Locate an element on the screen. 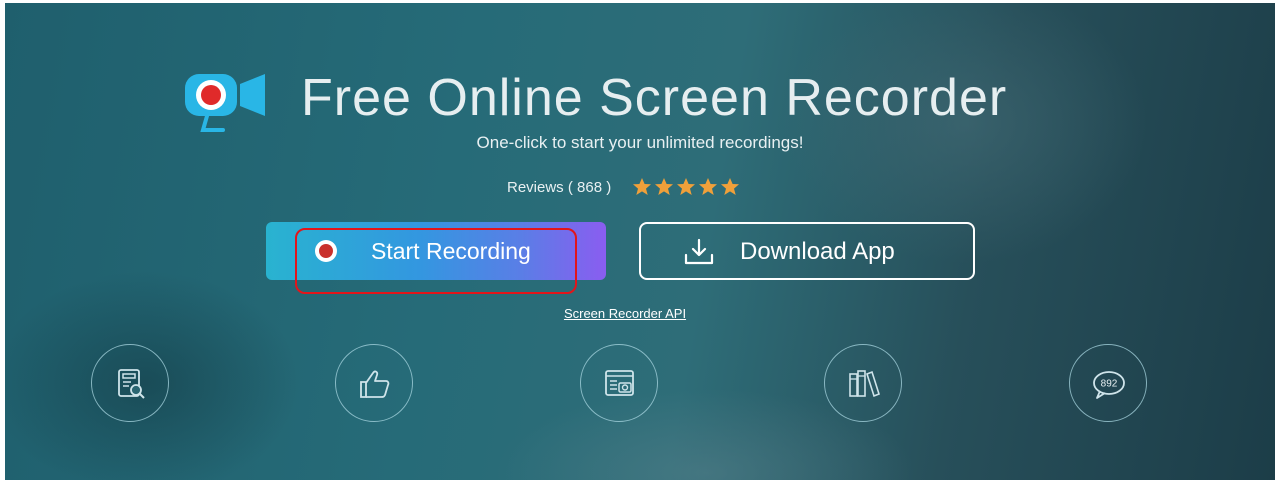 This screenshot has width=1282, height=484. feature-library is located at coordinates (863, 383).